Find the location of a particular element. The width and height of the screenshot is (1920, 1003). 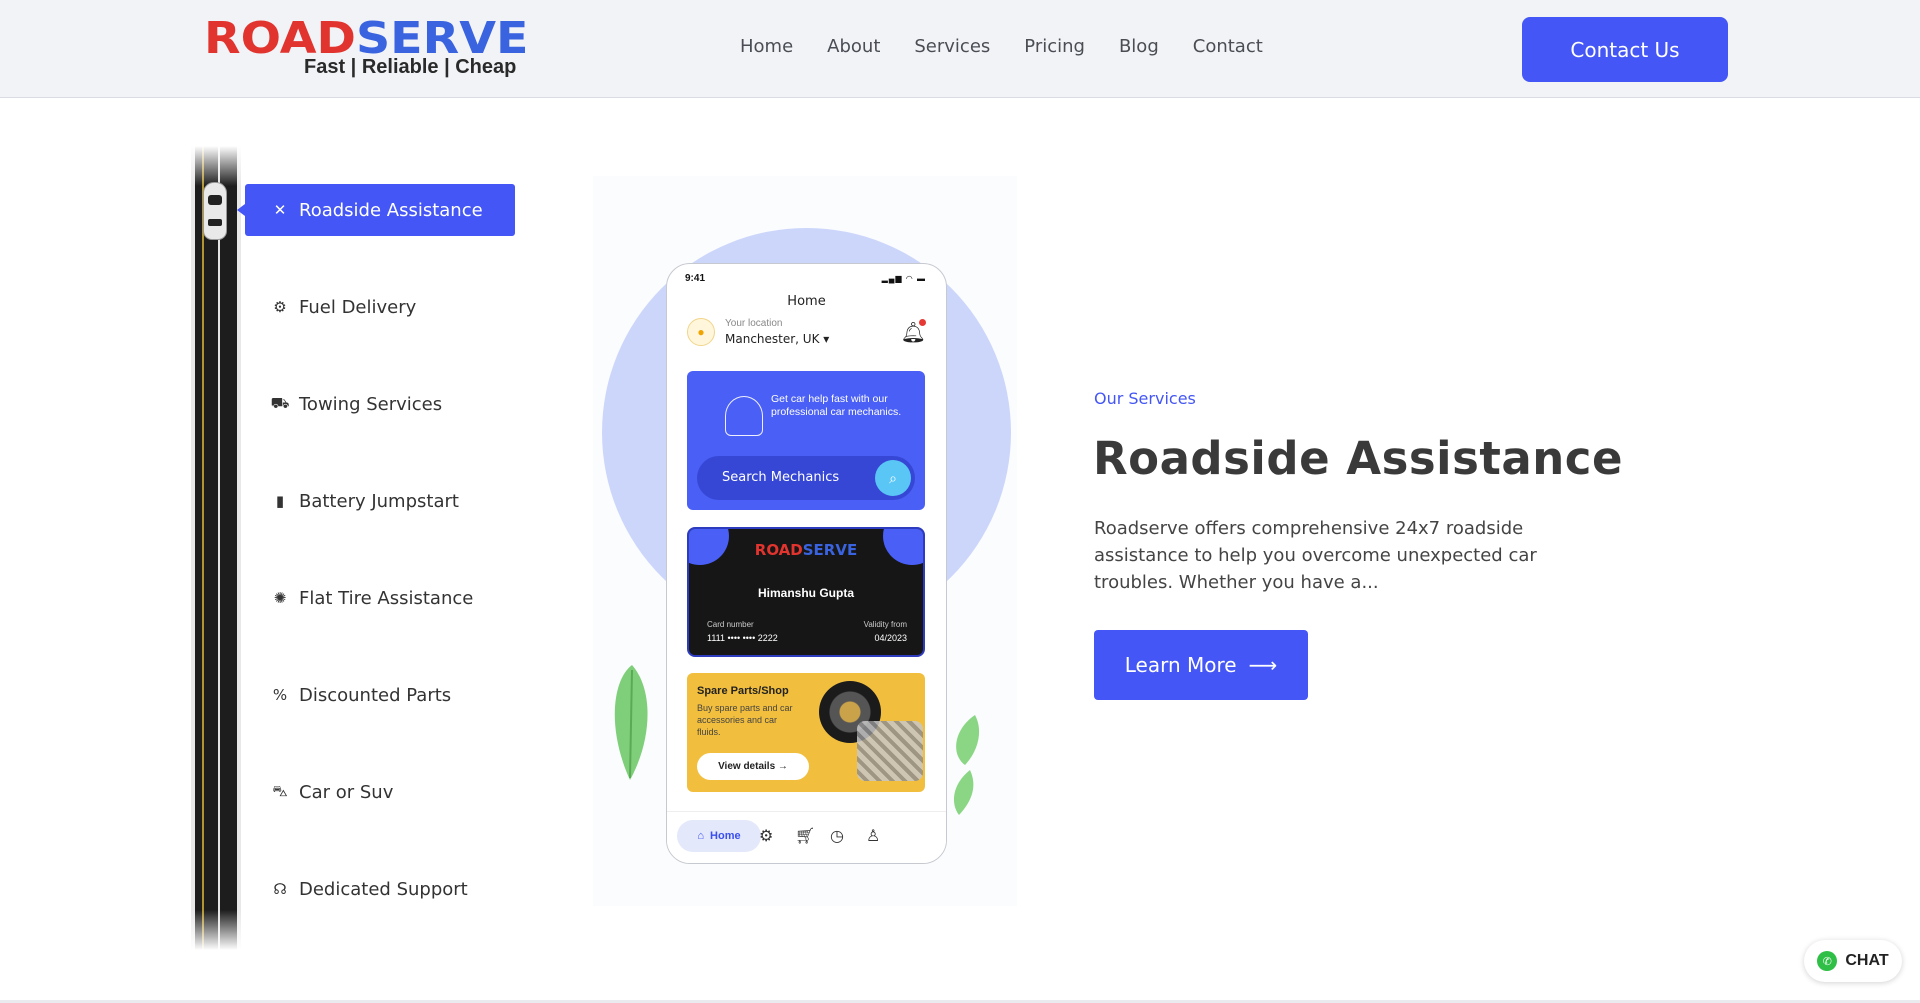

arrow-right-icon: → is located at coordinates (782, 766).